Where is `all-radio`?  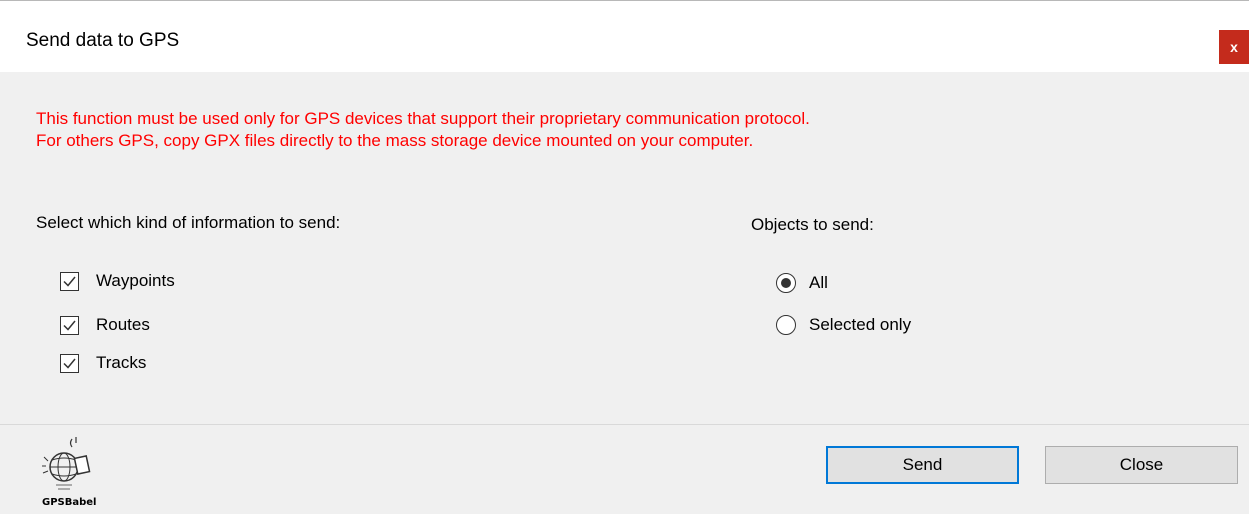 all-radio is located at coordinates (786, 283).